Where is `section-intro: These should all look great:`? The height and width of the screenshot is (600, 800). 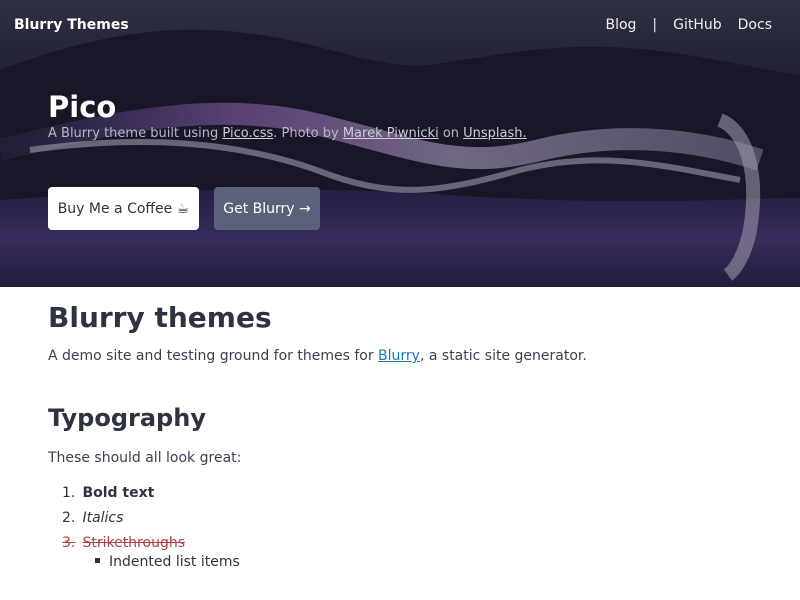 section-intro: These should all look great: is located at coordinates (145, 458).